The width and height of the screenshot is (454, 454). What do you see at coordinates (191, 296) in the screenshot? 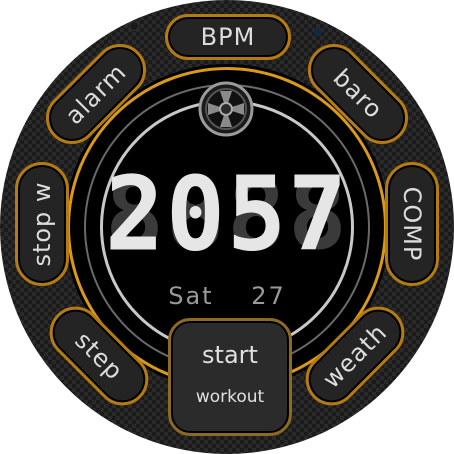
I see `date-weekday: Sat` at bounding box center [191, 296].